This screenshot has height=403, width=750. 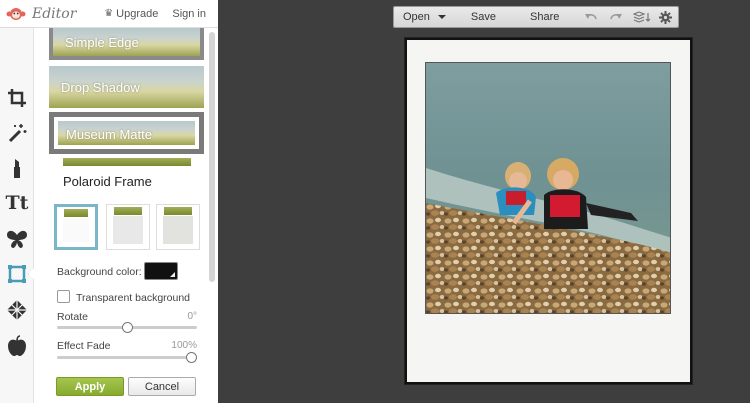 I want to click on crop-icon, so click(x=17, y=98).